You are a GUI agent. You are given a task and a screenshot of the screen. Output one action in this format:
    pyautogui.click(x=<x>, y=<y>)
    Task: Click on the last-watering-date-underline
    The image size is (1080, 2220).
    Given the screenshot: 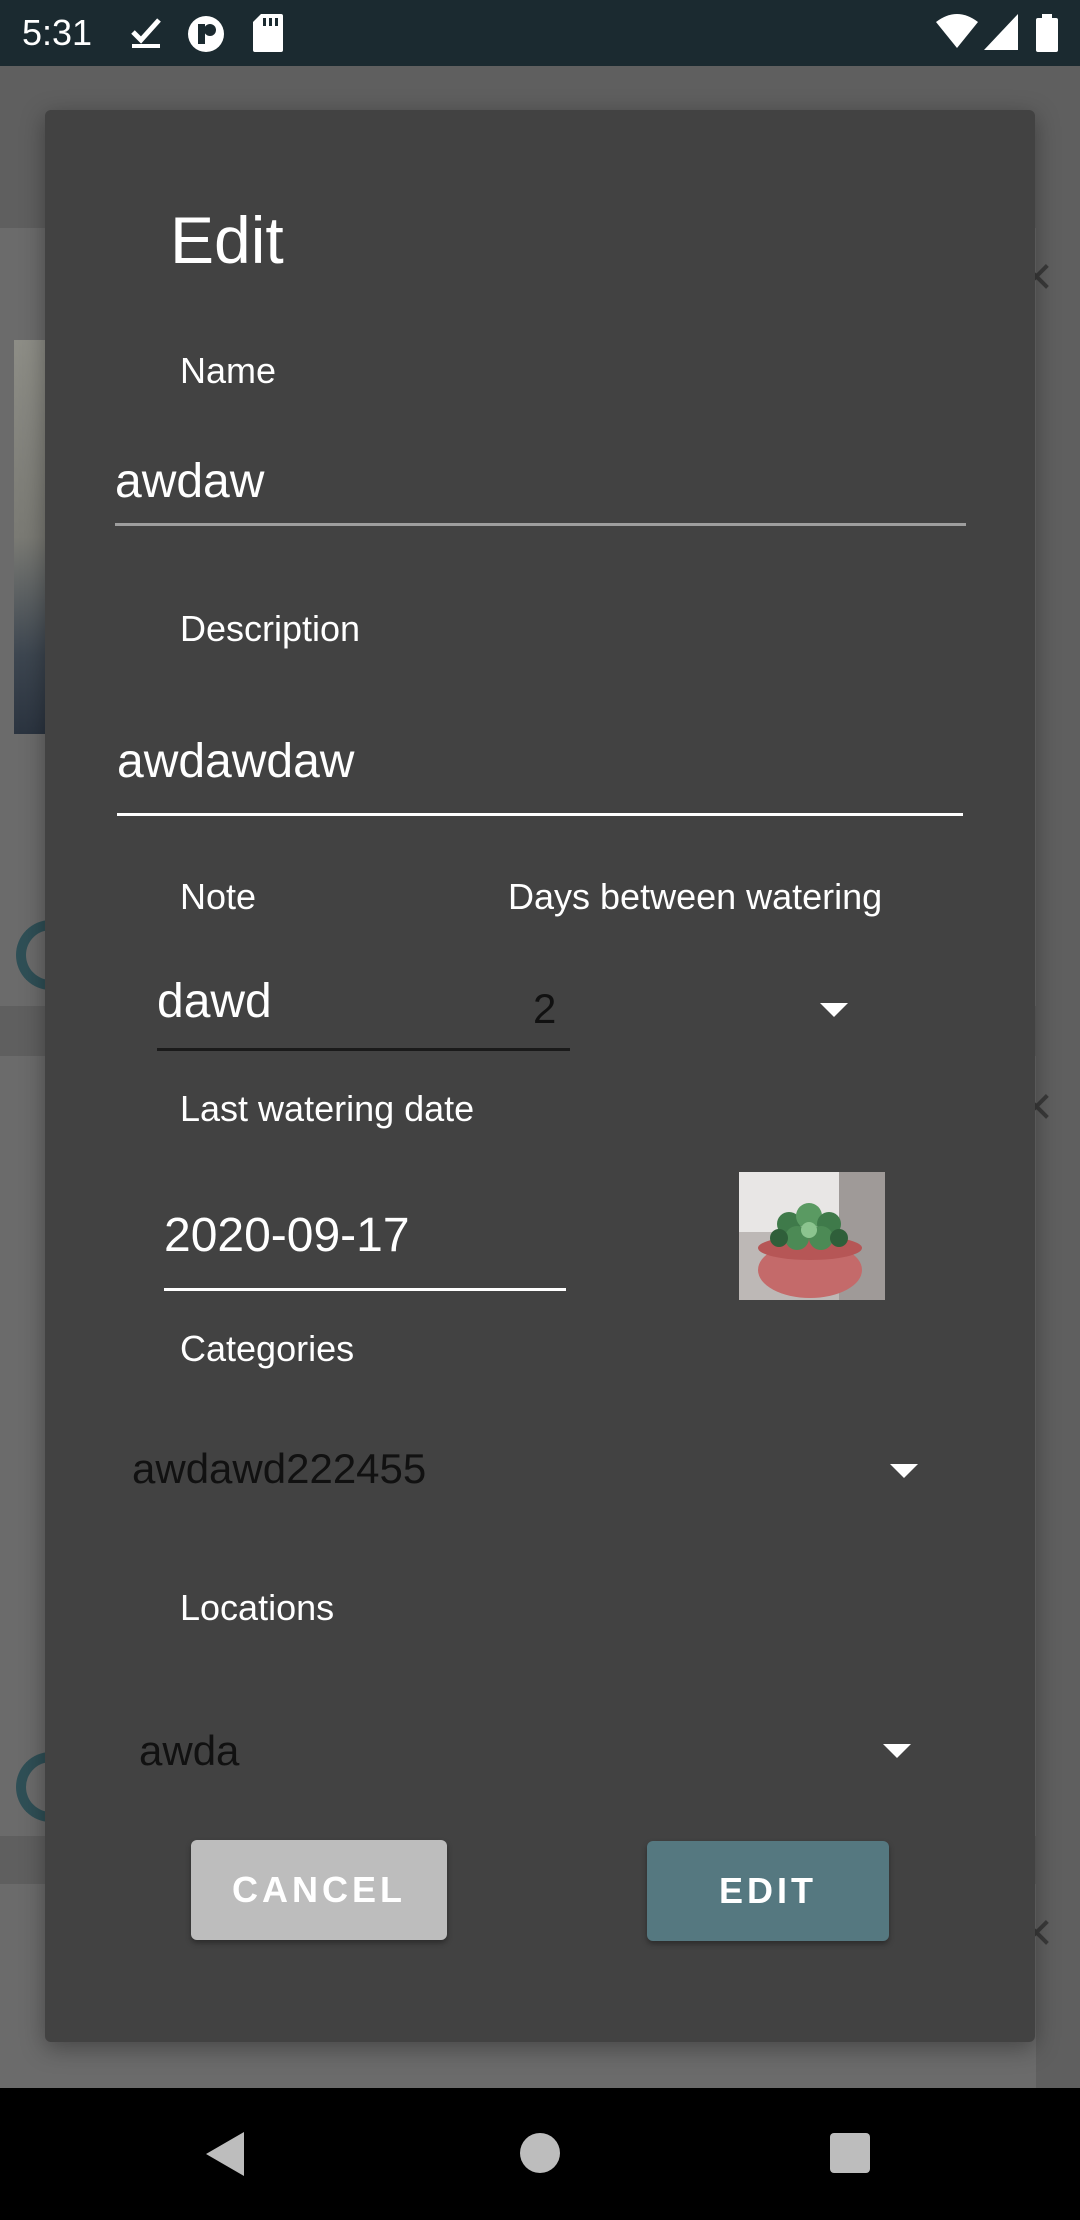 What is the action you would take?
    pyautogui.click(x=365, y=1289)
    